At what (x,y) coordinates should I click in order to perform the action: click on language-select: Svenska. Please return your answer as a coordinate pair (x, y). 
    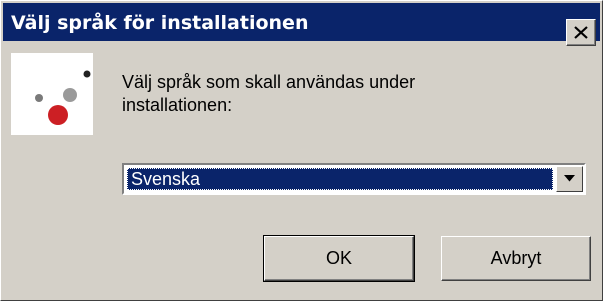
    Looking at the image, I should click on (354, 179).